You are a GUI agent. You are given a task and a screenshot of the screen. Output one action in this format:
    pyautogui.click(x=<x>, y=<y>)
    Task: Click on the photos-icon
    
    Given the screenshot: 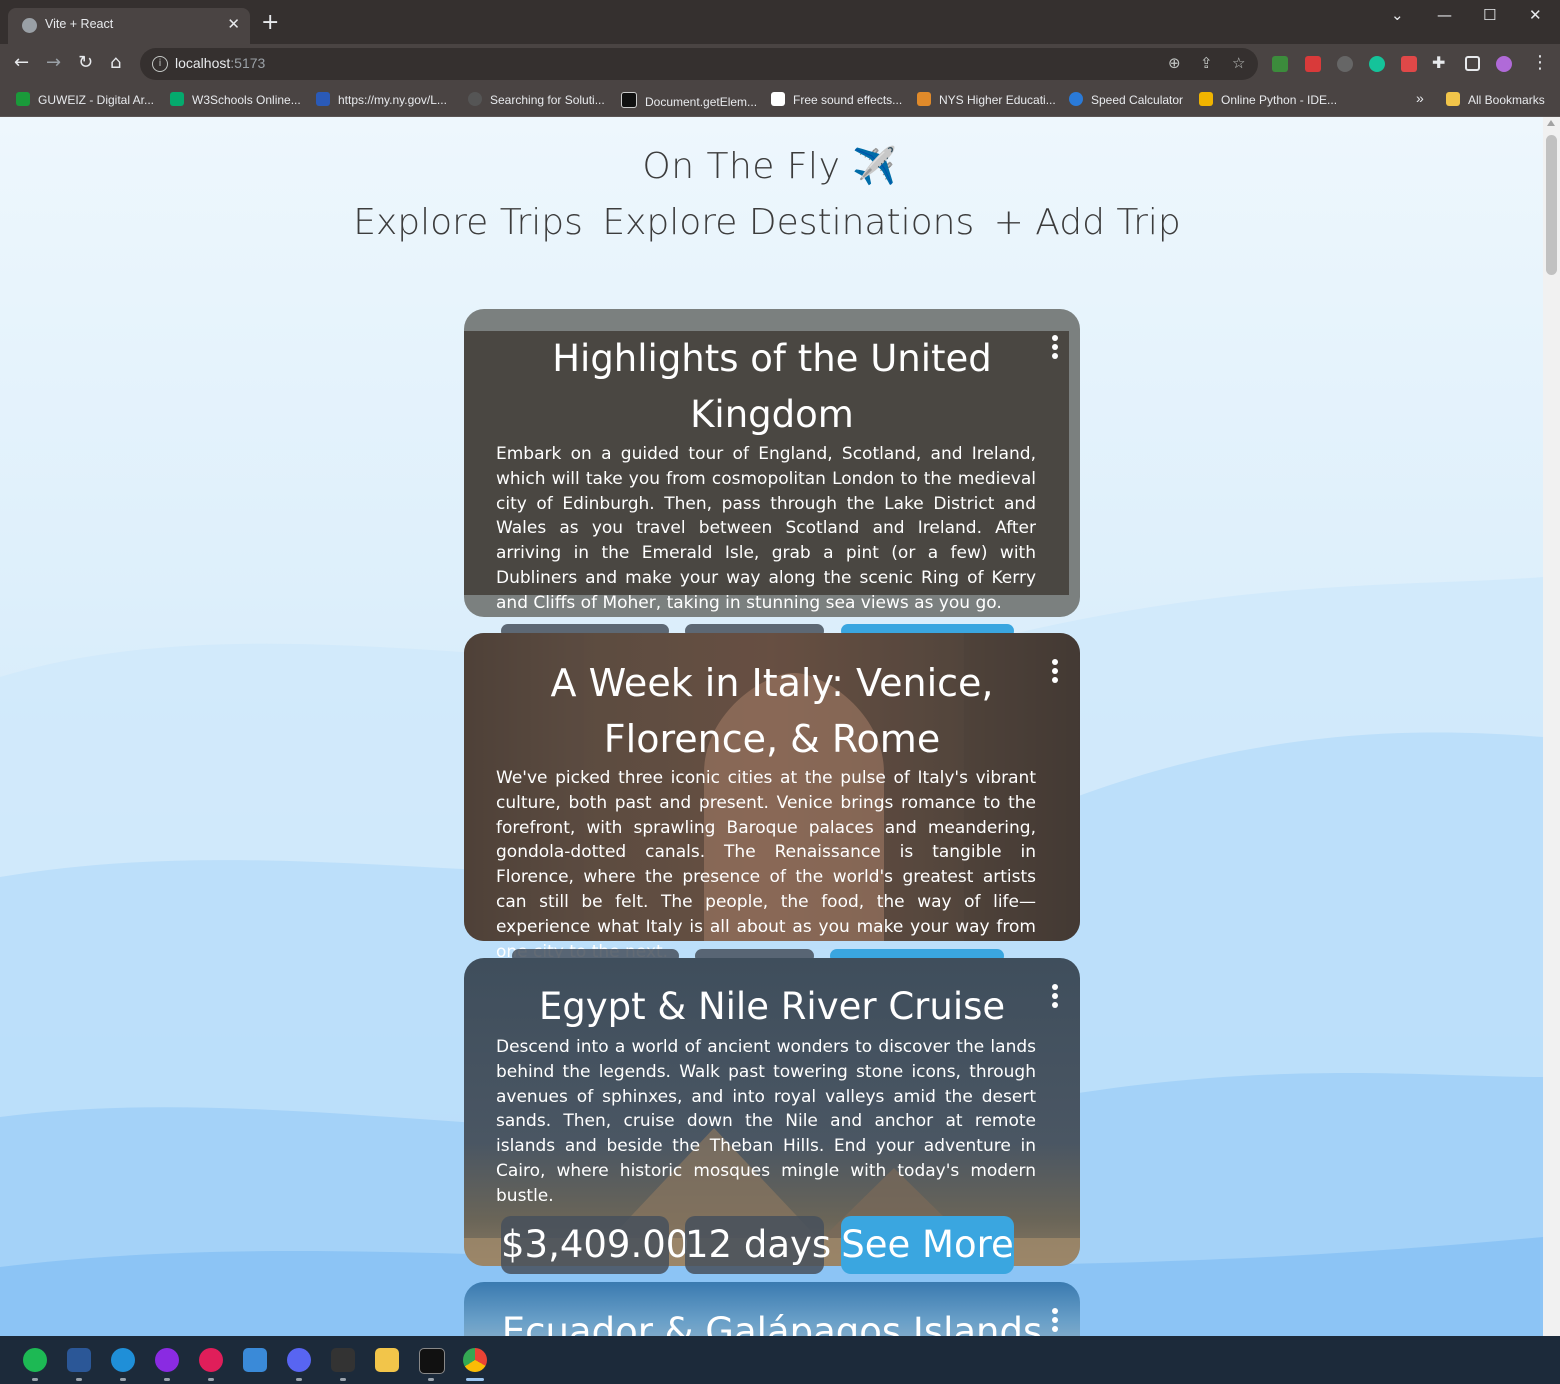 What is the action you would take?
    pyautogui.click(x=255, y=1360)
    